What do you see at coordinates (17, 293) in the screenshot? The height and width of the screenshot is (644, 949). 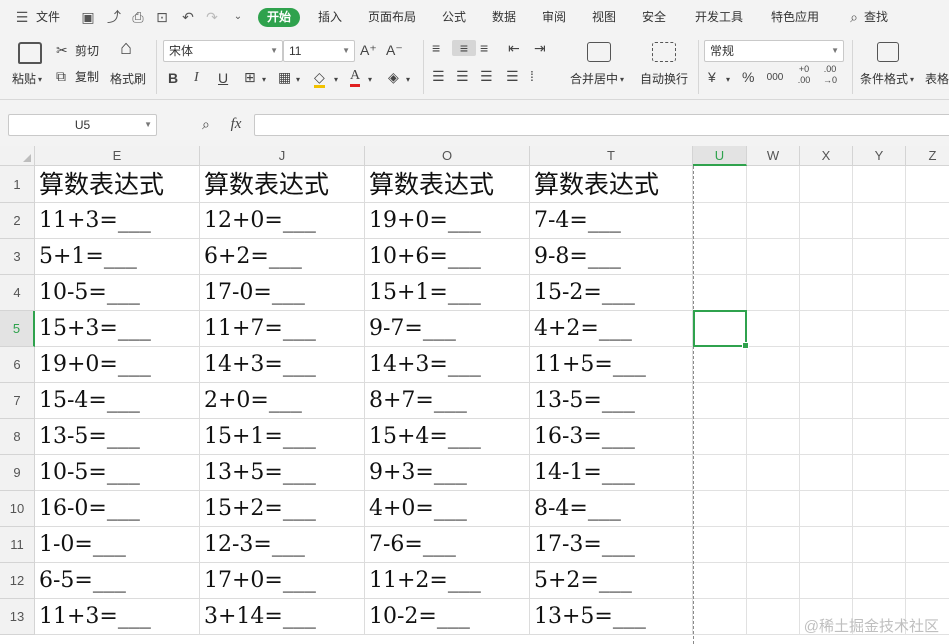 I see `row-header-4: 4` at bounding box center [17, 293].